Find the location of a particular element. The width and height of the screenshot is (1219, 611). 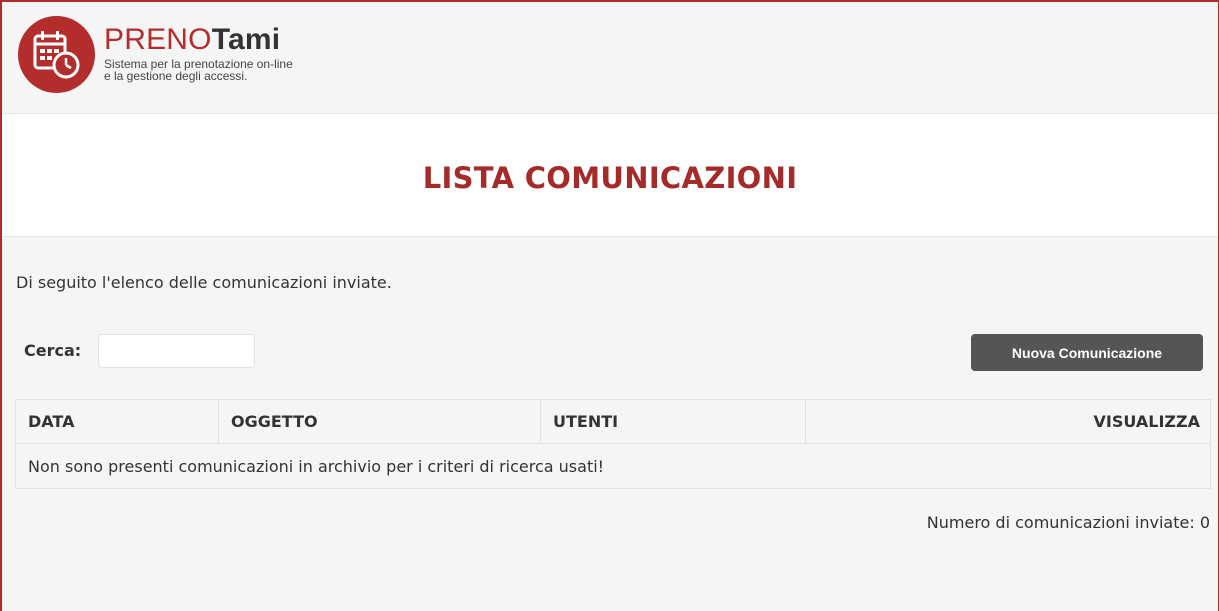

calendar-clock-icon is located at coordinates (56, 54).